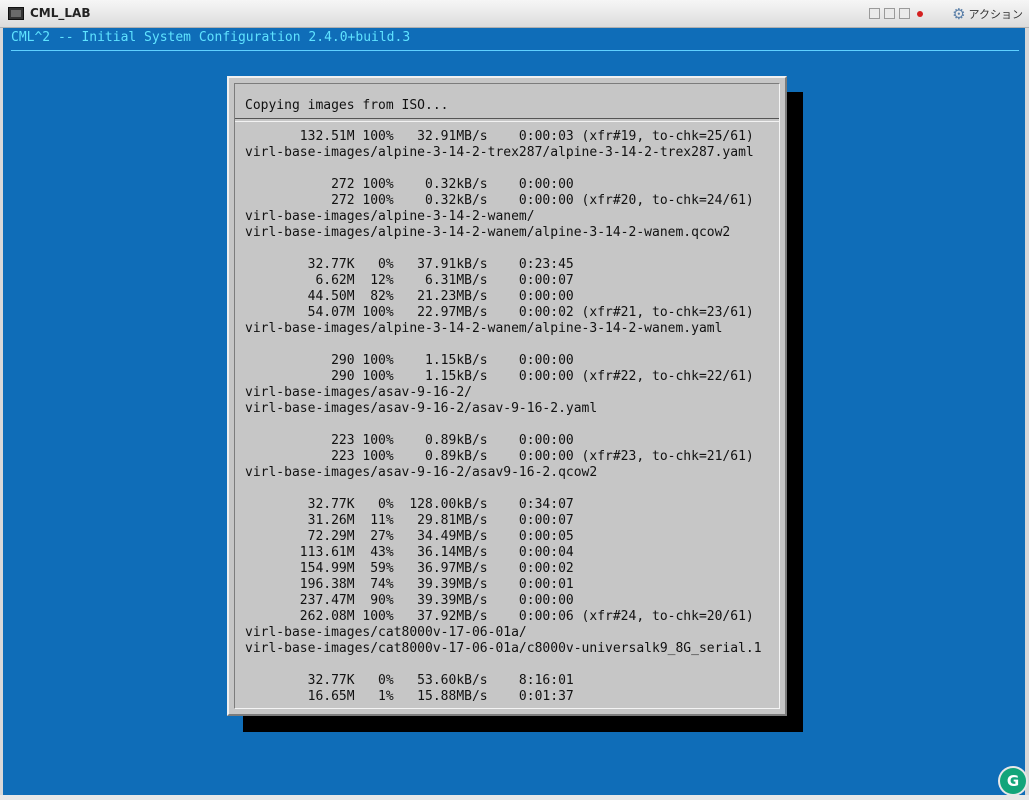  I want to click on log-line: 237.47M 90% 39.39MB/s 0:00:00, so click(409, 600).